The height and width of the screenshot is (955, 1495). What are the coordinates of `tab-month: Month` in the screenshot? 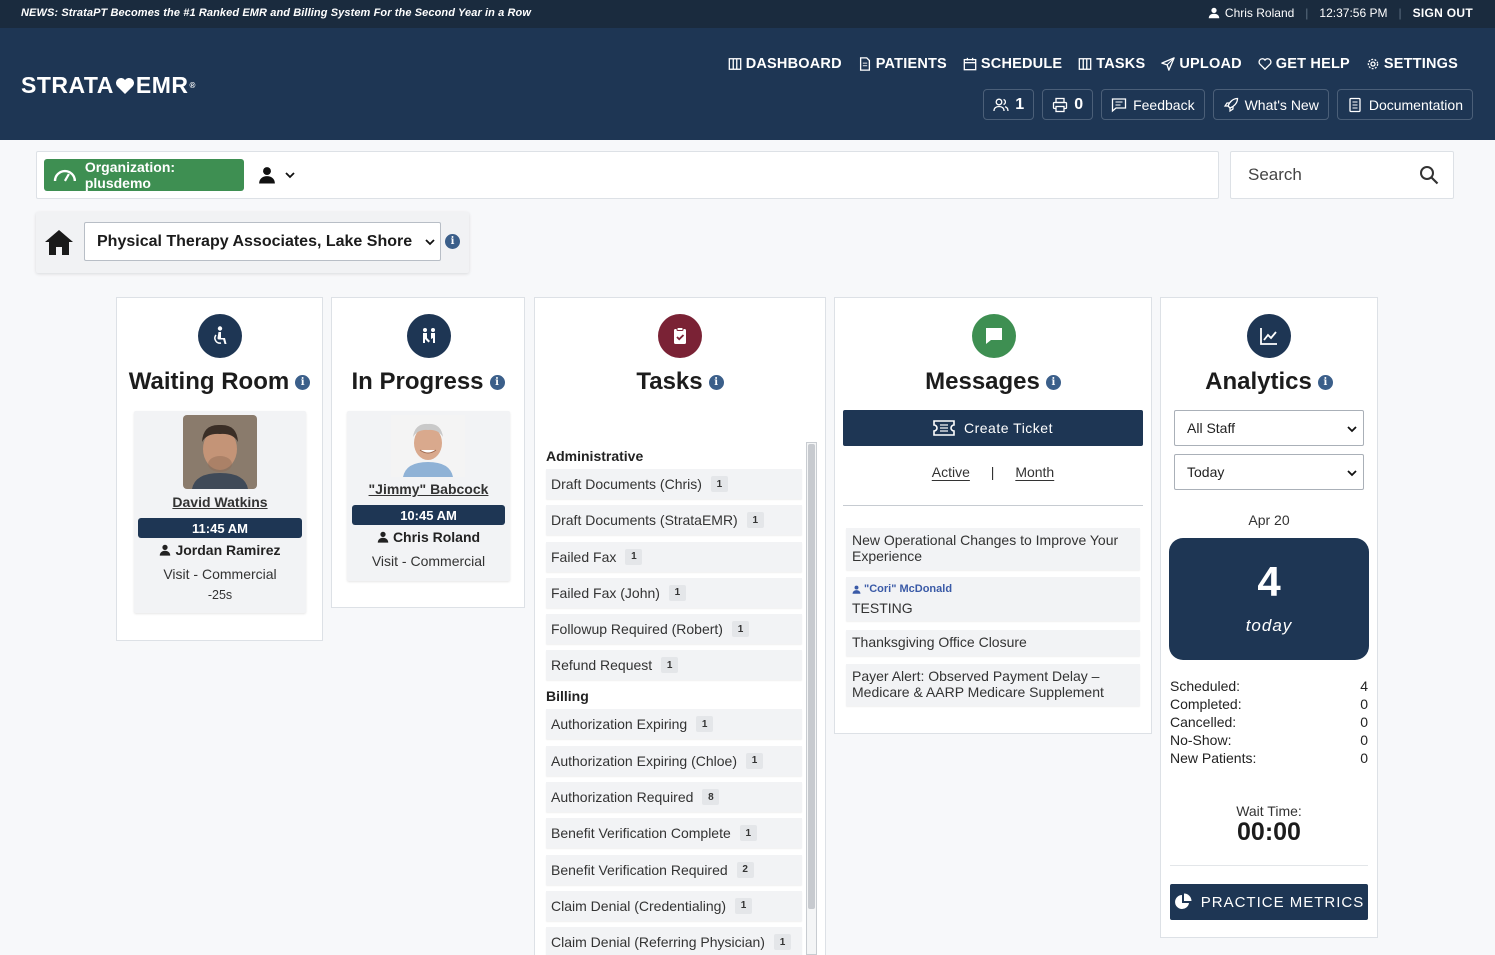 It's located at (1034, 472).